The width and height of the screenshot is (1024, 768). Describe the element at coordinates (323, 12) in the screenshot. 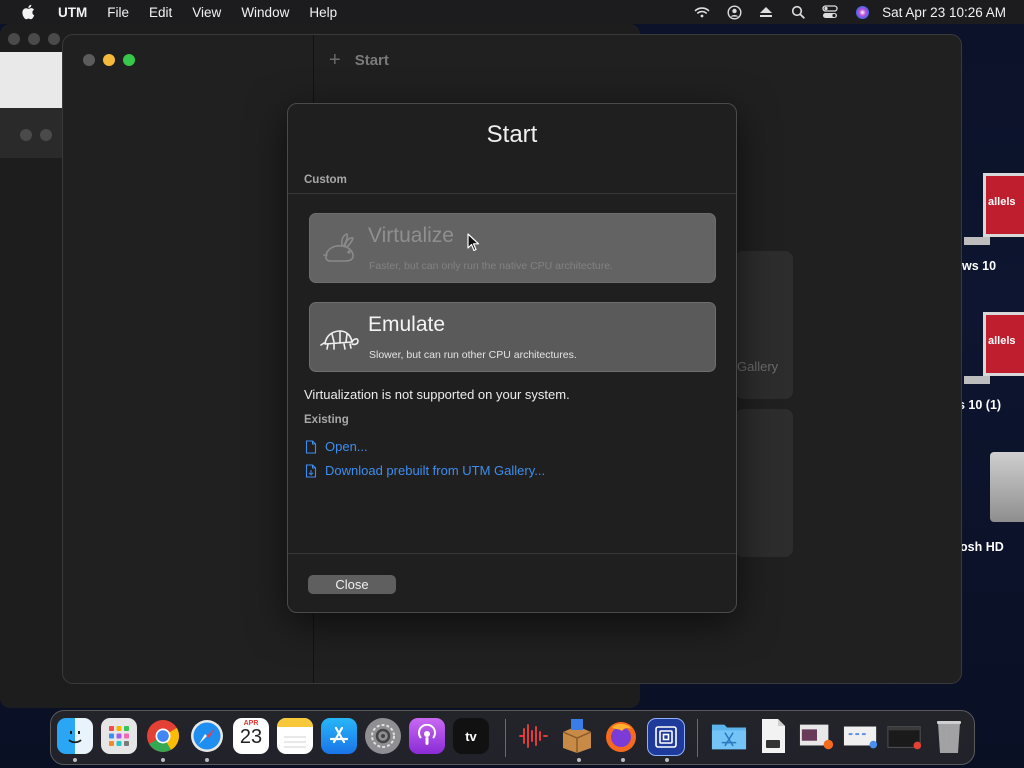

I see `menu-help: Help` at that location.